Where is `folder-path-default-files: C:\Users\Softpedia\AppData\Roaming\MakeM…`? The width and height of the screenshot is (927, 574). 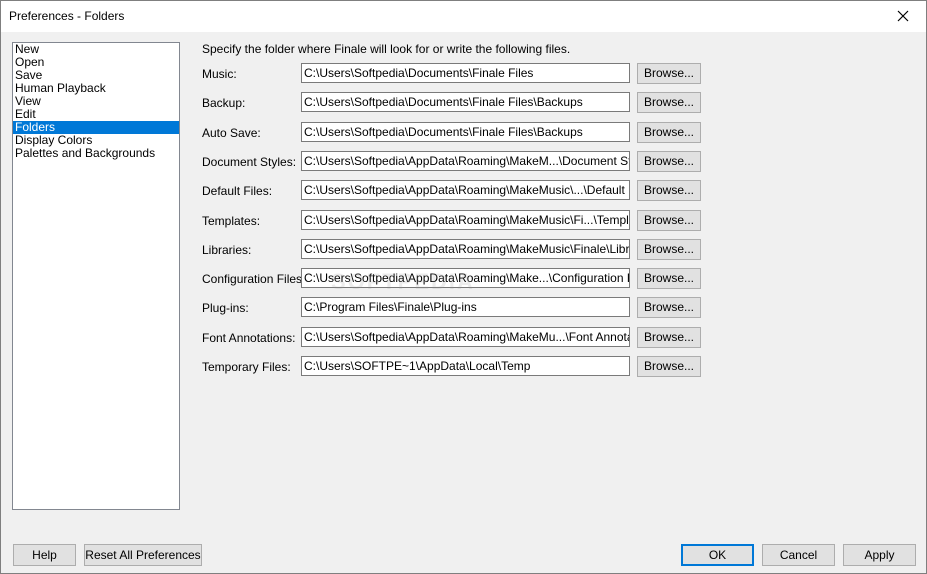
folder-path-default-files: C:\Users\Softpedia\AppData\Roaming\MakeM… is located at coordinates (465, 190).